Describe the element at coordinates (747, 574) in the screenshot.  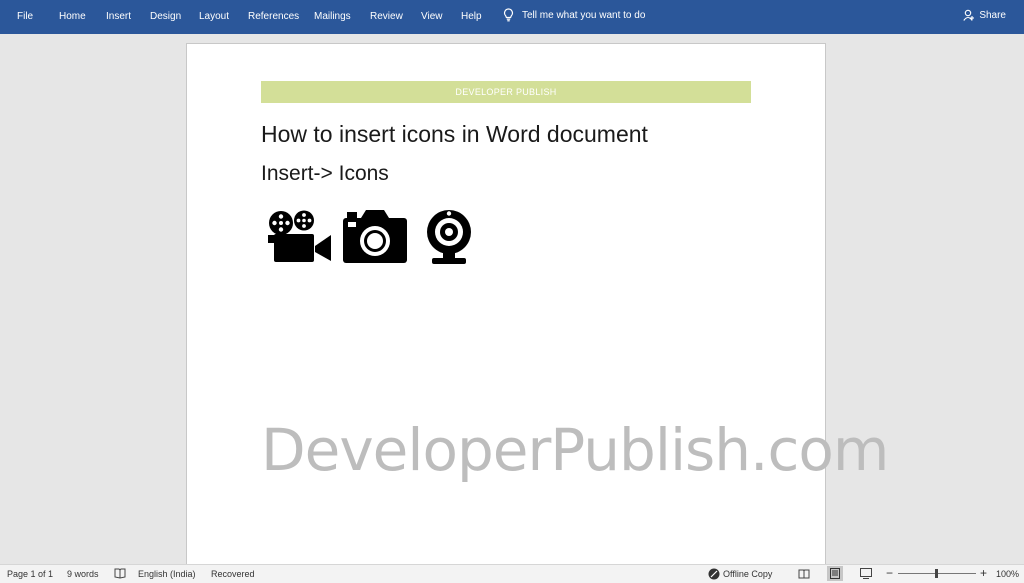
I see `offline-copy-label: Offline Copy` at that location.